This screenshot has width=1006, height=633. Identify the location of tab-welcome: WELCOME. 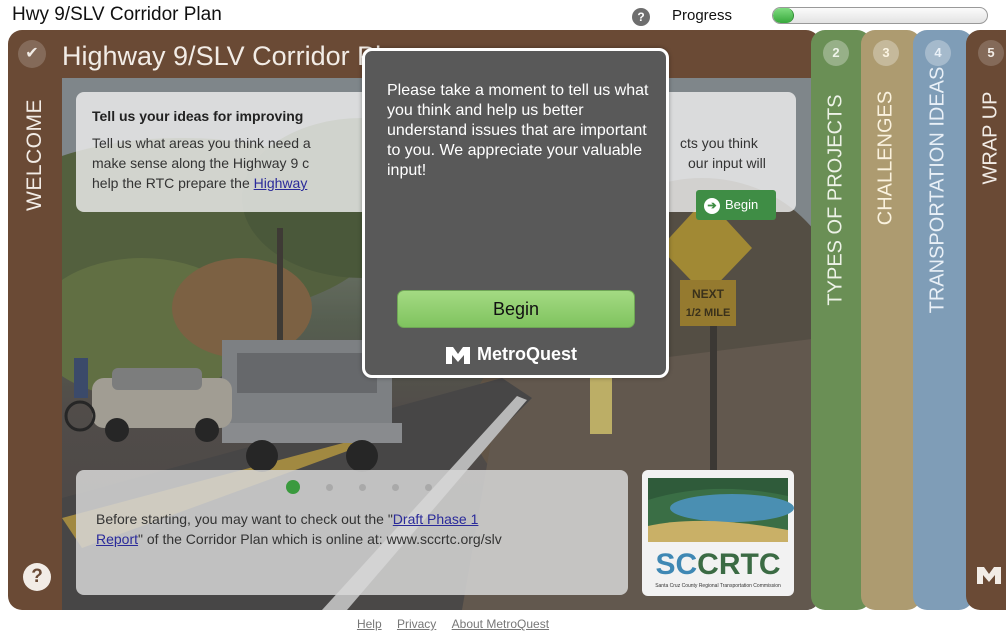
(35, 155).